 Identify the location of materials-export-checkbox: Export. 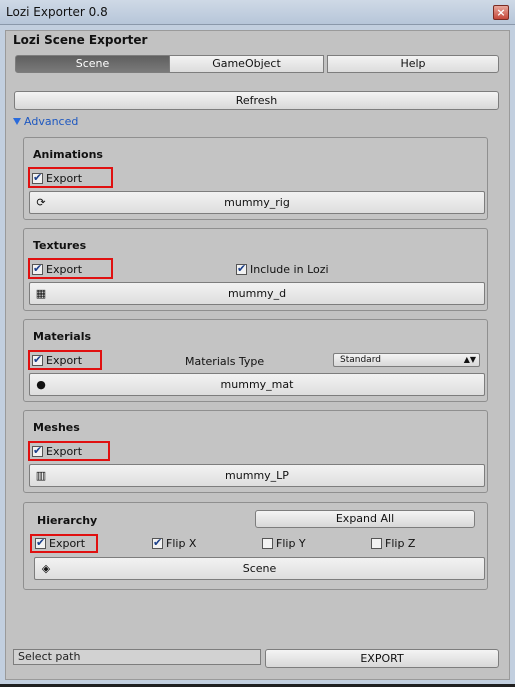
(57, 360).